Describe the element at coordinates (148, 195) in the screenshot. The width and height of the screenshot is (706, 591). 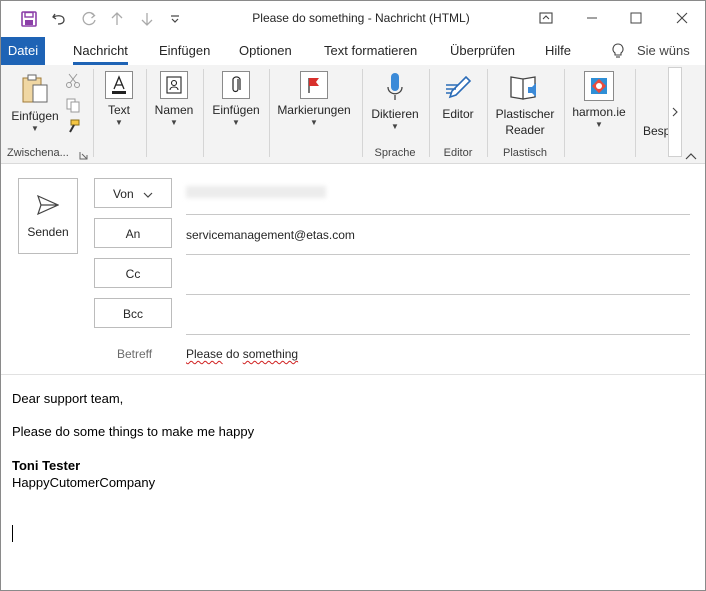
I see `chevron-down-icon` at that location.